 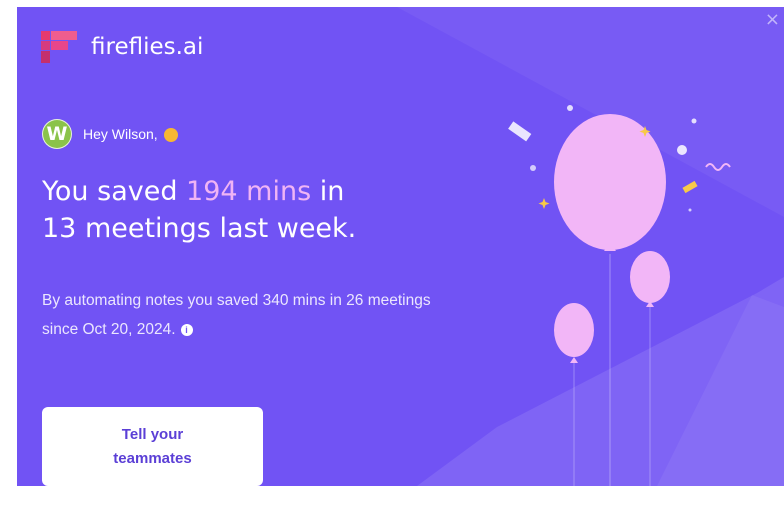 I want to click on brand-name: fireflies.ai, so click(x=147, y=47).